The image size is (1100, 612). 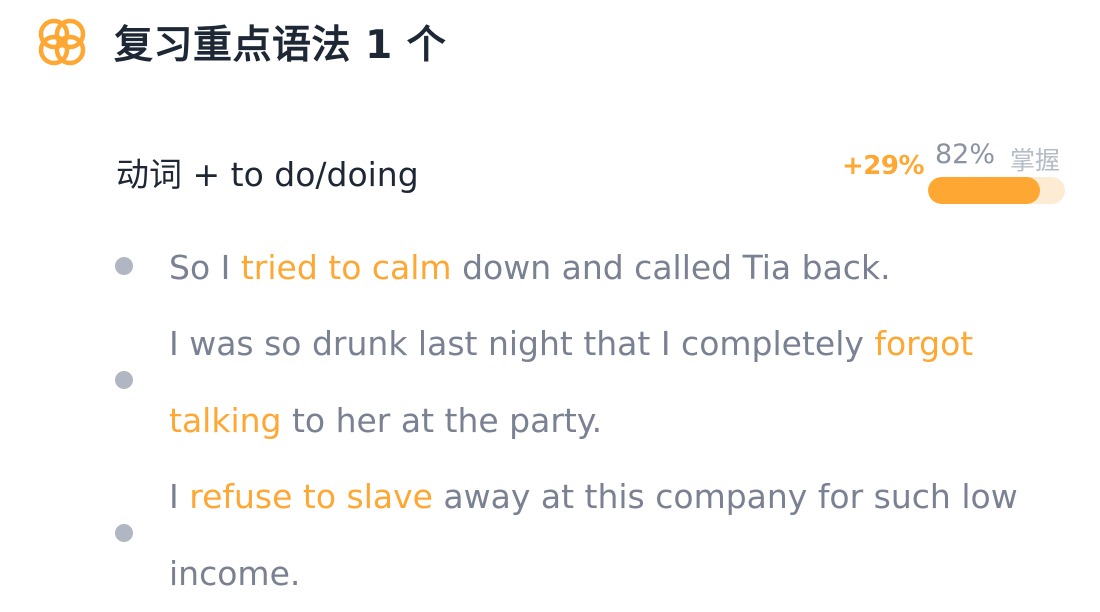 I want to click on page-title: 复习重点语法 1 个, so click(x=280, y=45).